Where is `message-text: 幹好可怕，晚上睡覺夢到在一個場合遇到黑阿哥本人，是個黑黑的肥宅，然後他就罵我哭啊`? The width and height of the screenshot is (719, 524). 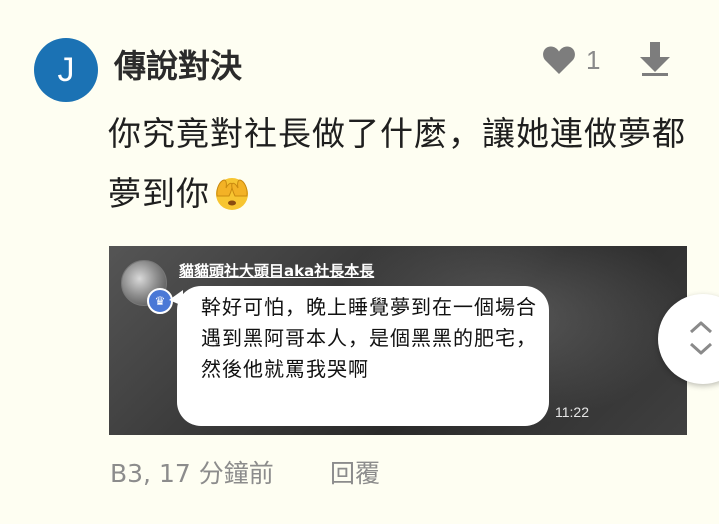
message-text: 幹好可怕，晚上睡覺夢到在一個場合遇到黑阿哥本人，是個黑黑的肥宅，然後他就罵我哭啊 is located at coordinates (369, 338).